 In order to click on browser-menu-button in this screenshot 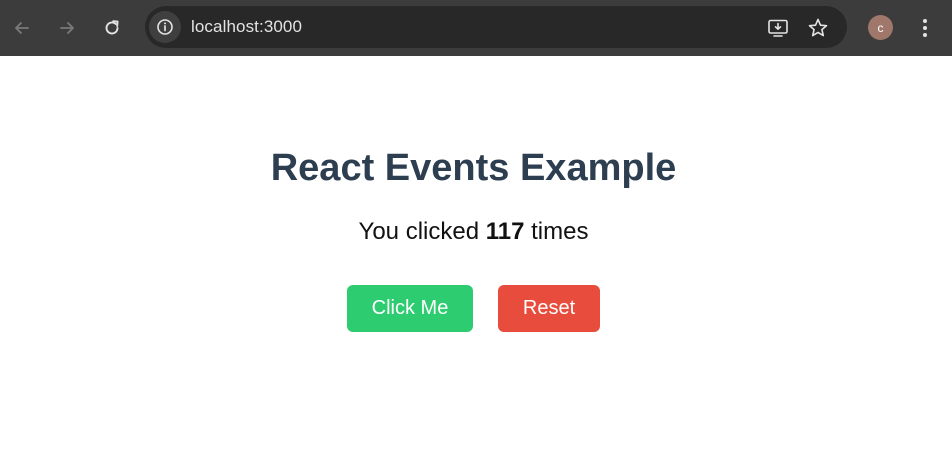, I will do `click(925, 28)`.